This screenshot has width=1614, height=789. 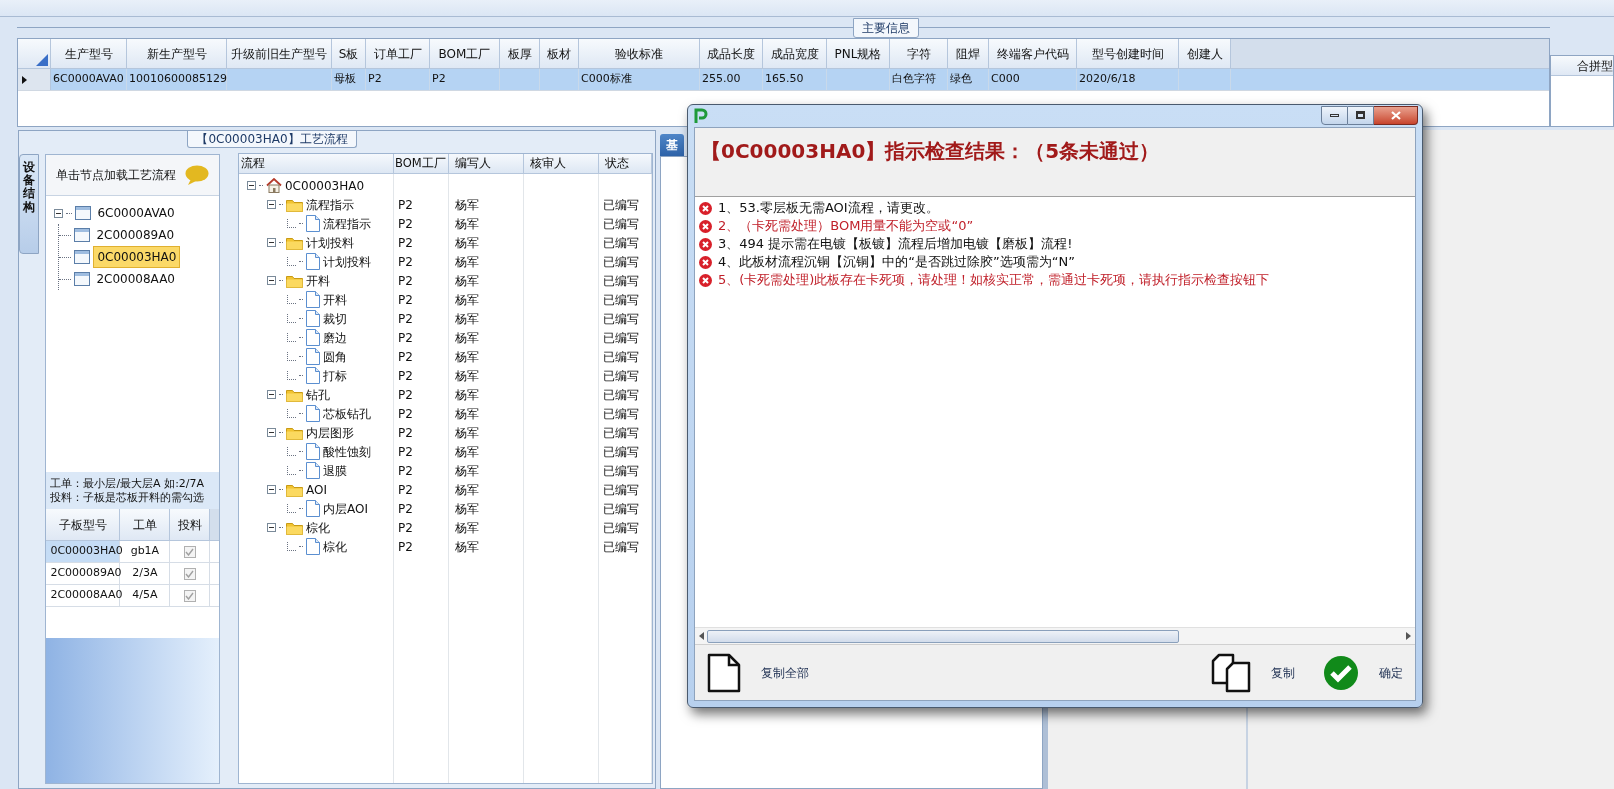 What do you see at coordinates (347, 451) in the screenshot?
I see `tree-node: 酸性蚀刻` at bounding box center [347, 451].